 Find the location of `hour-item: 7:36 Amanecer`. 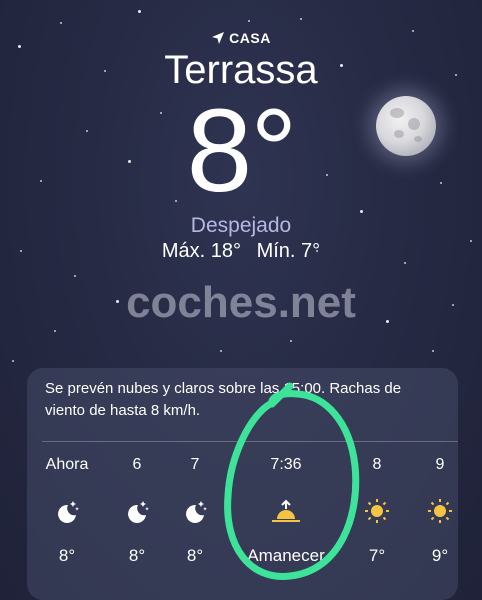

hour-item: 7:36 Amanecer is located at coordinates (286, 511).